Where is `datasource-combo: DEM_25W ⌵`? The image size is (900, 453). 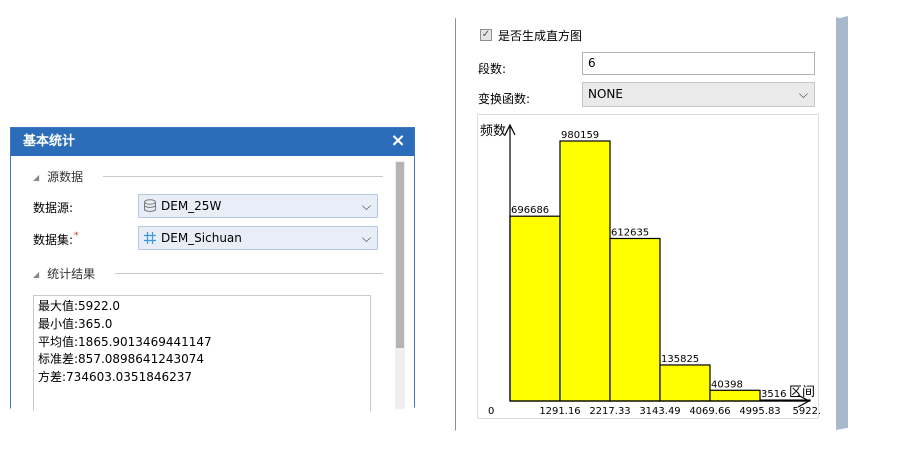 datasource-combo: DEM_25W ⌵ is located at coordinates (258, 206).